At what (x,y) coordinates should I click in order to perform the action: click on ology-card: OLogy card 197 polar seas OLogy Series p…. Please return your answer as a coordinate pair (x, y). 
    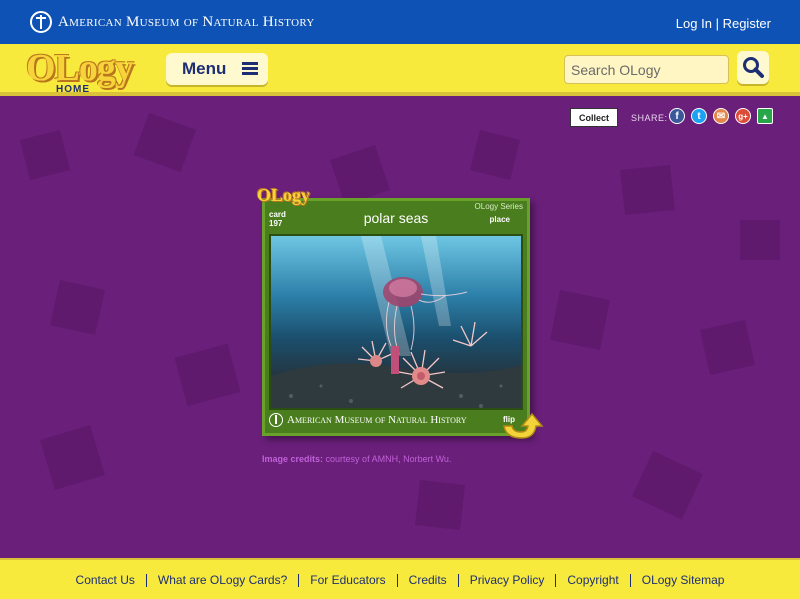
    Looking at the image, I should click on (393, 310).